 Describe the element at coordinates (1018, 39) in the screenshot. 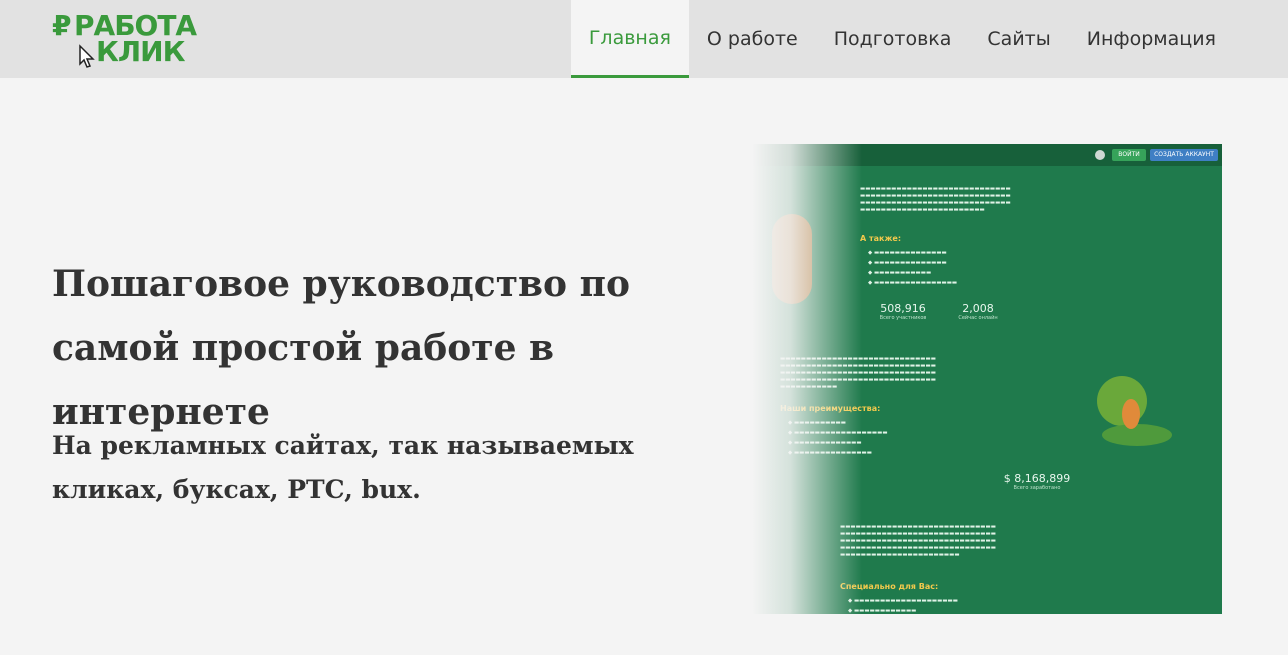

I see `nav-item-sites: Сайты` at that location.